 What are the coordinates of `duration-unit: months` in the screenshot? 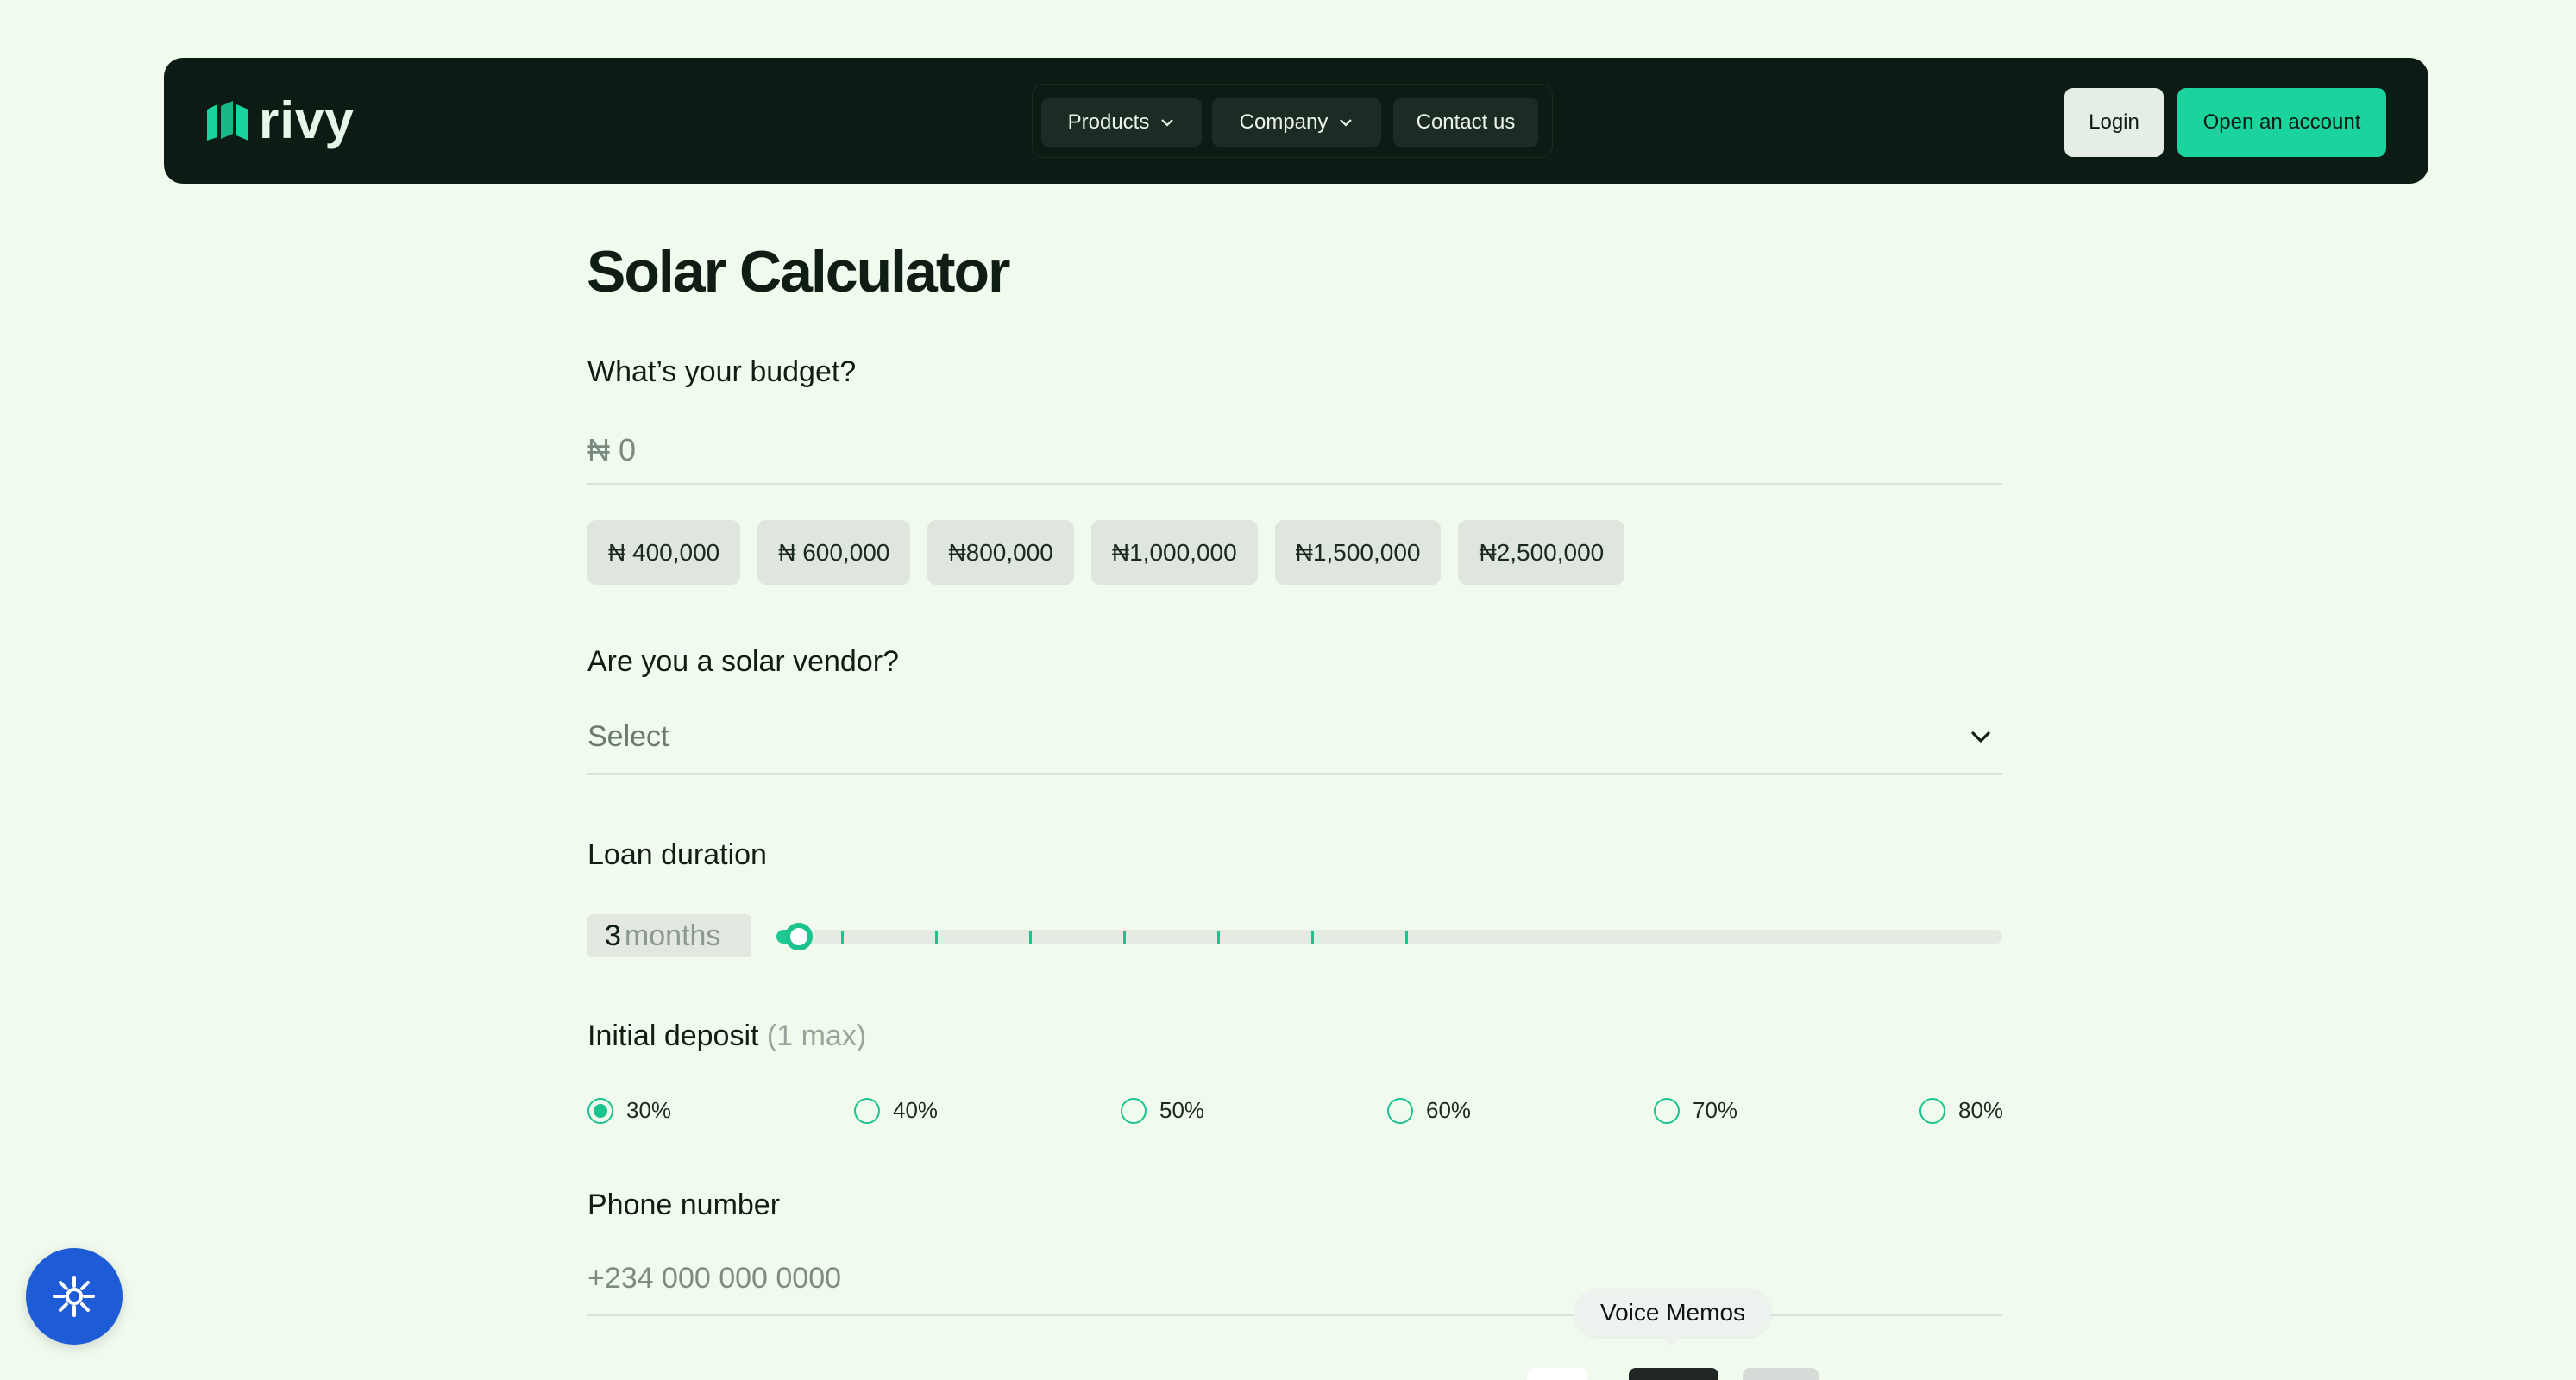 It's located at (672, 935).